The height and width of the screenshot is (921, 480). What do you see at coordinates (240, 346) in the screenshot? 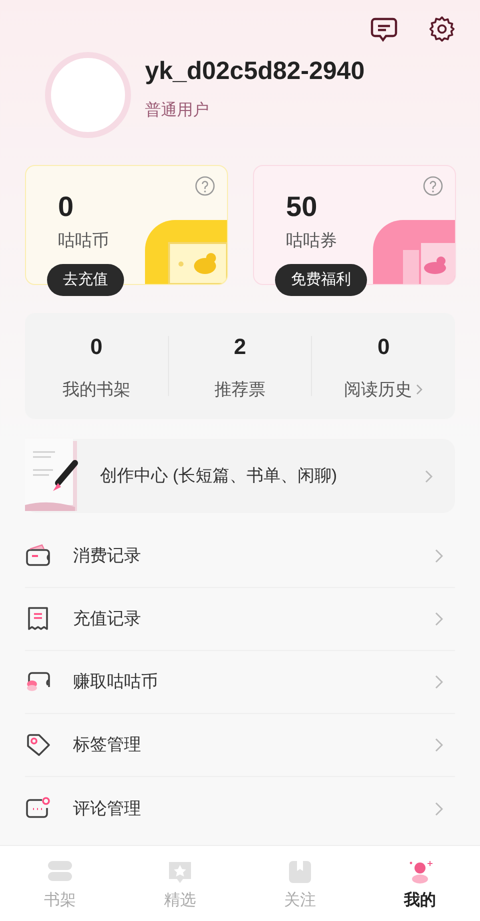
I see `stat-value: 2` at bounding box center [240, 346].